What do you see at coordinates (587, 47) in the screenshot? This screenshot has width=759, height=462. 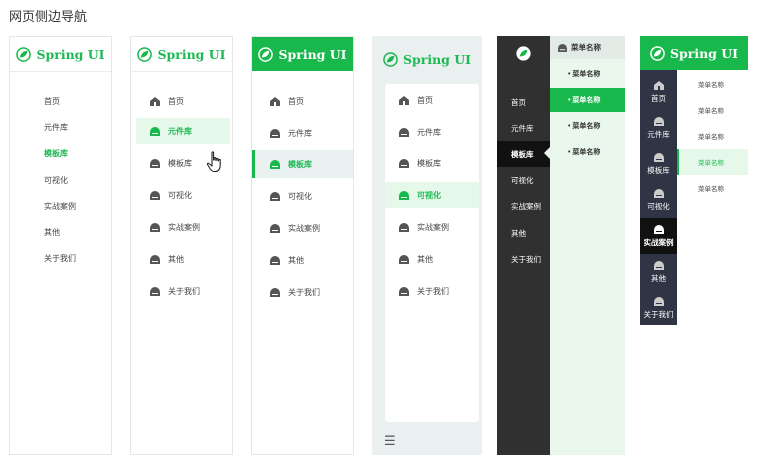 I see `submenu-header: 菜单名称` at bounding box center [587, 47].